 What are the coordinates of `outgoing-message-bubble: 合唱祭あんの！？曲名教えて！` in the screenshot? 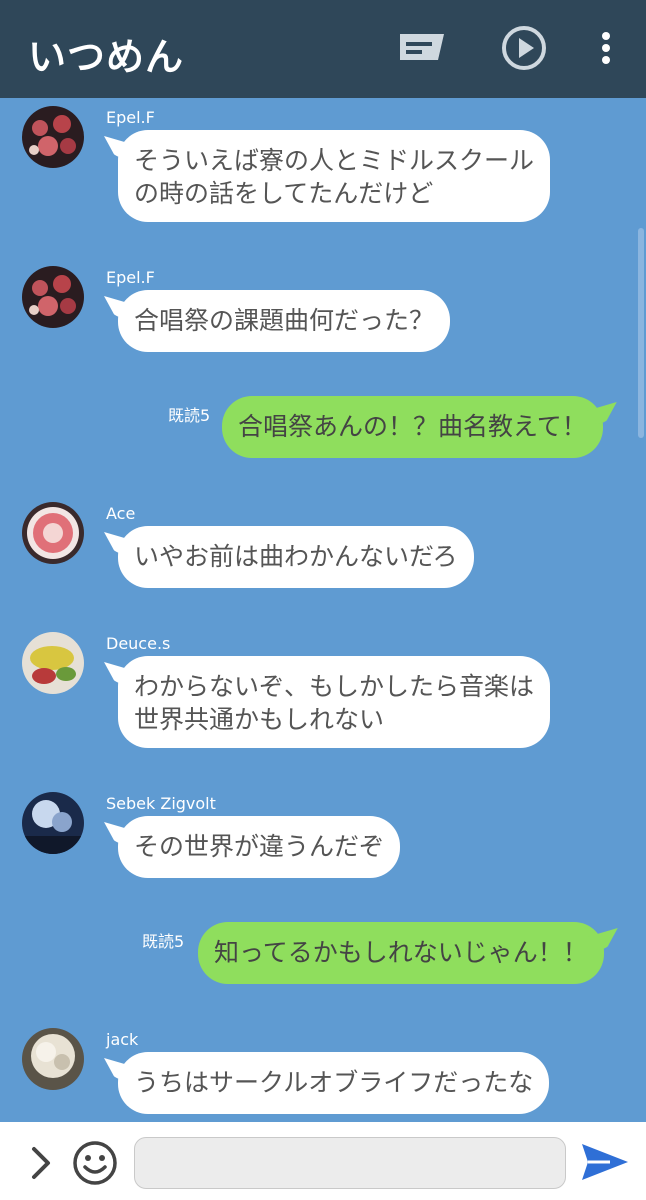 It's located at (412, 427).